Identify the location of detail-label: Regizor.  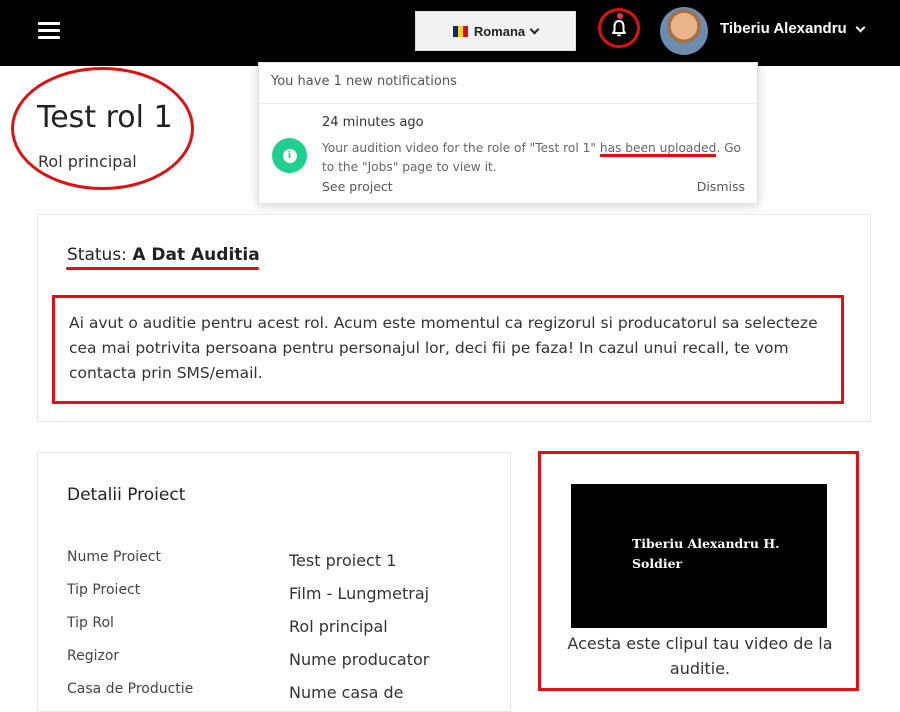
(93, 656).